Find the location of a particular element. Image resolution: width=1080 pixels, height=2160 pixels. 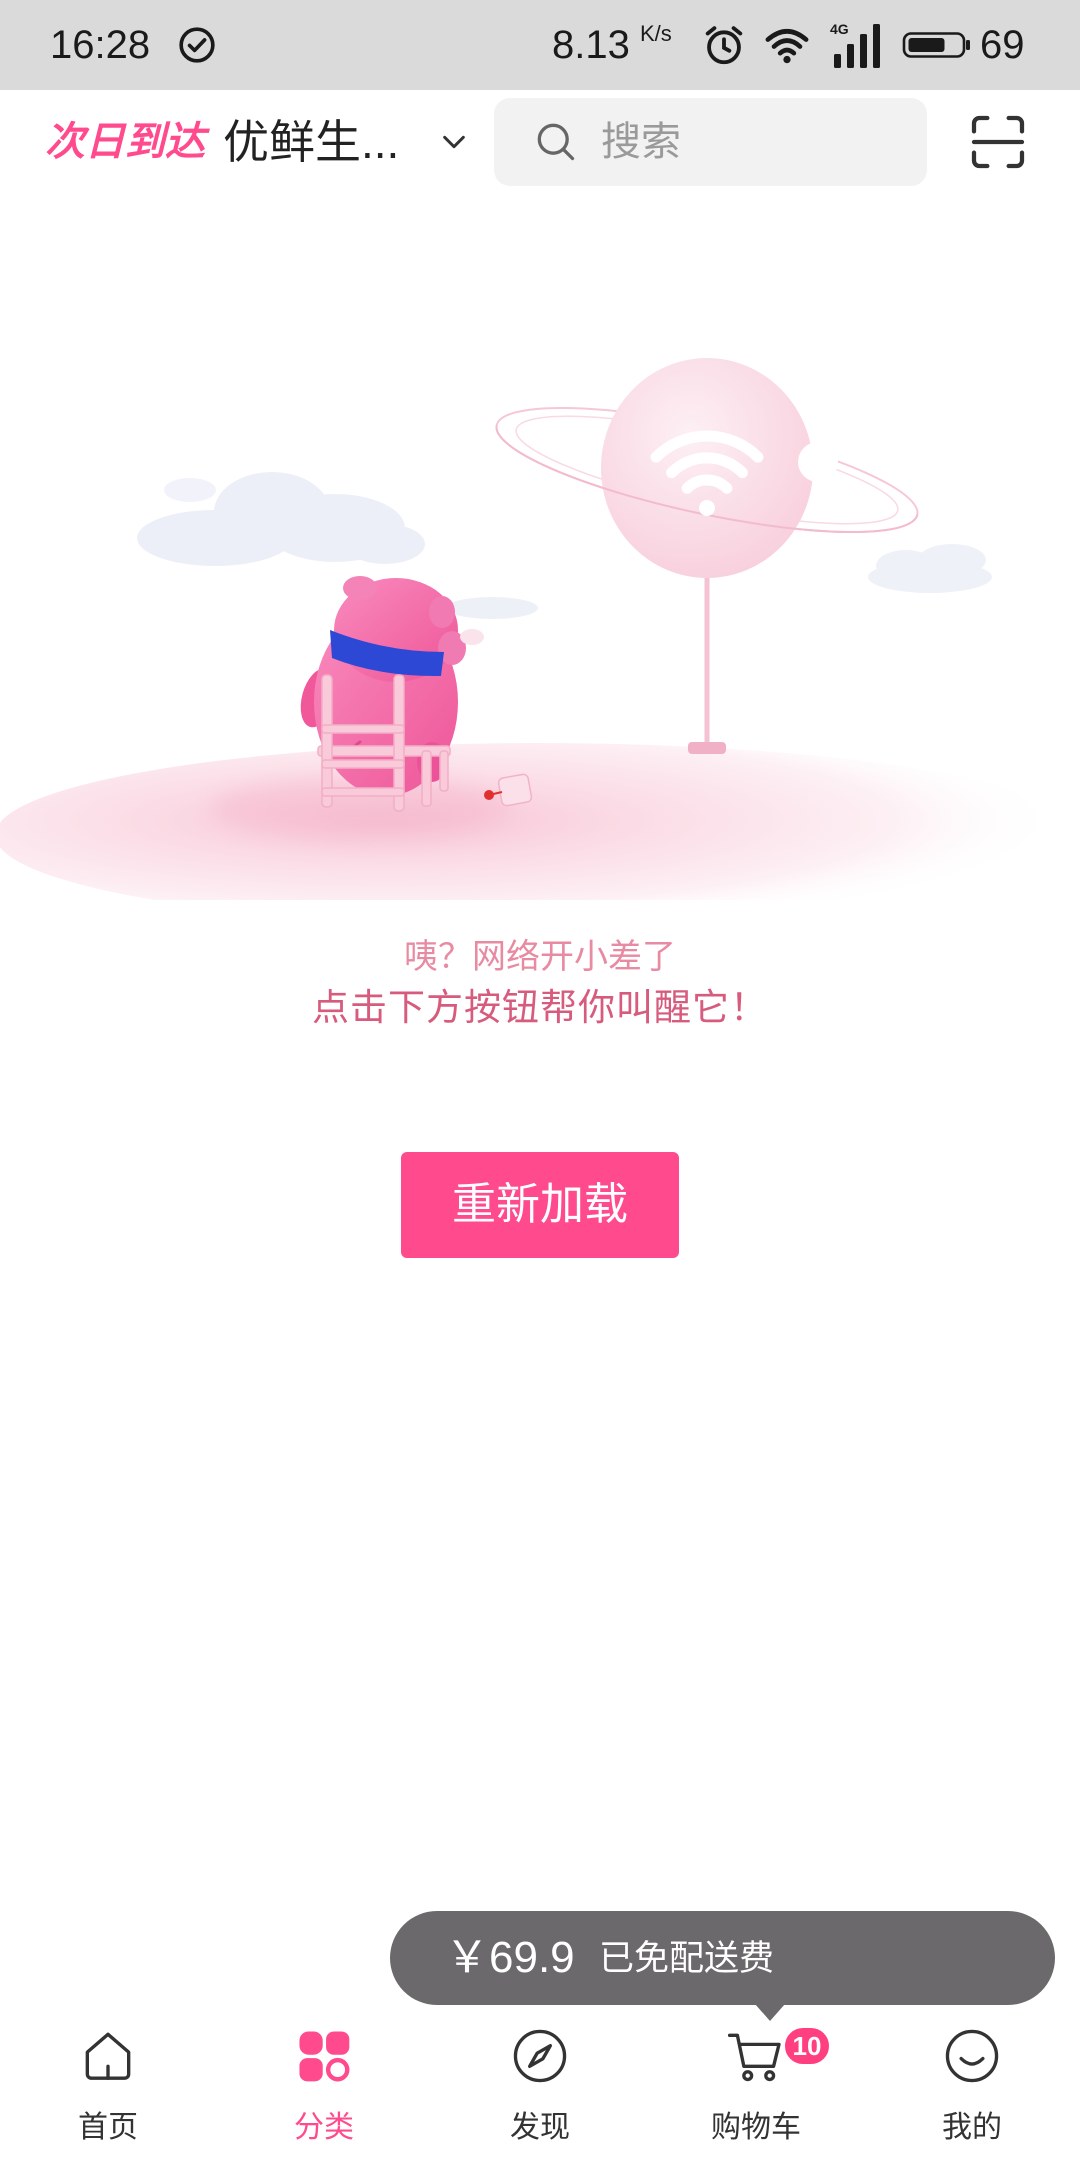

profile-smile-icon is located at coordinates (972, 2056).